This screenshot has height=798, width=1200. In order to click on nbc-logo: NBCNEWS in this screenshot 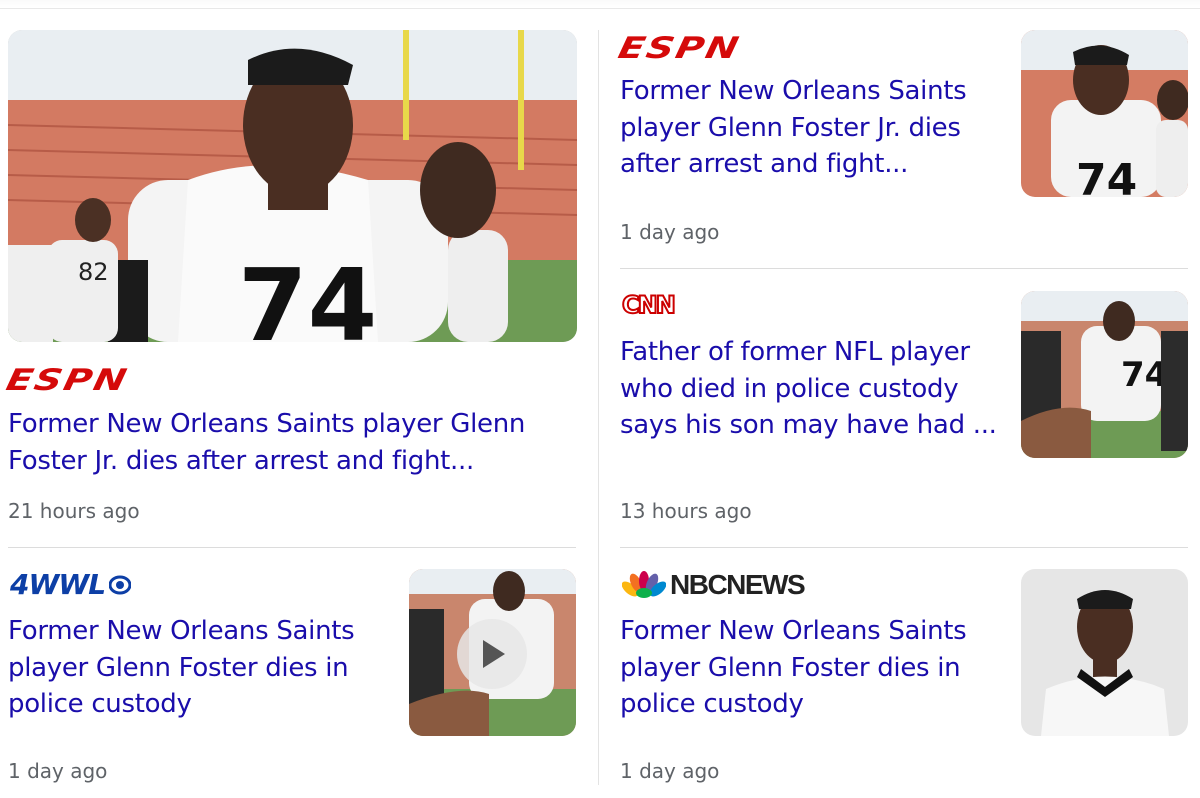, I will do `click(714, 584)`.